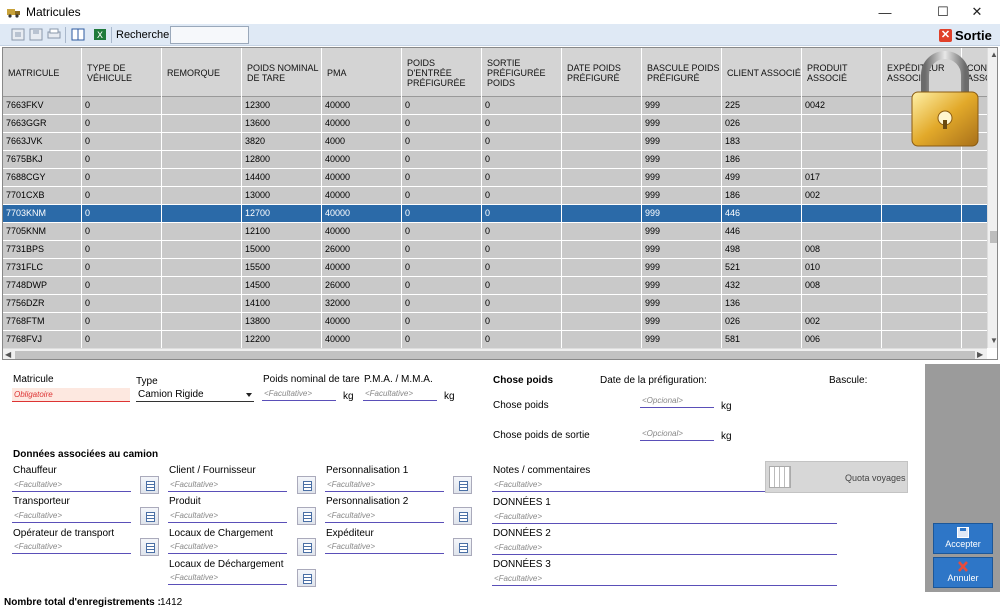  What do you see at coordinates (149, 516) in the screenshot?
I see `transporteur-lookup-button` at bounding box center [149, 516].